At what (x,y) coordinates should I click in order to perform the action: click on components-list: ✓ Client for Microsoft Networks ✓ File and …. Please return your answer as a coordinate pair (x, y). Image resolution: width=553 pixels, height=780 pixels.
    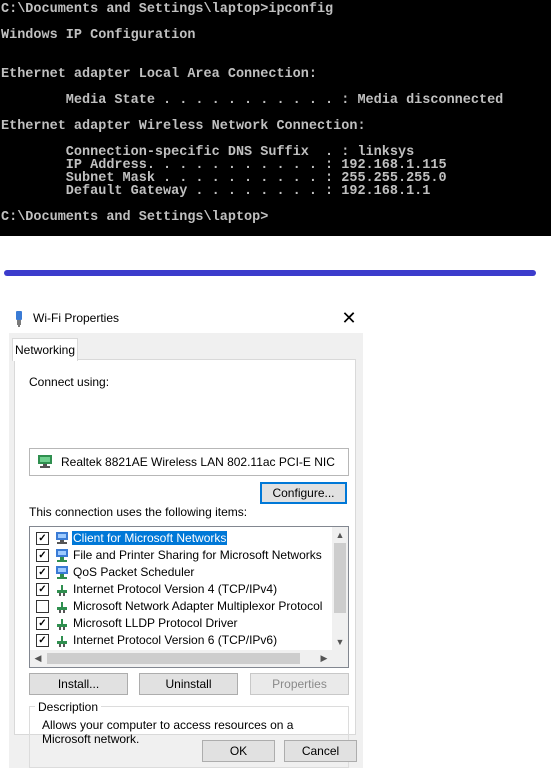
    Looking at the image, I should click on (189, 597).